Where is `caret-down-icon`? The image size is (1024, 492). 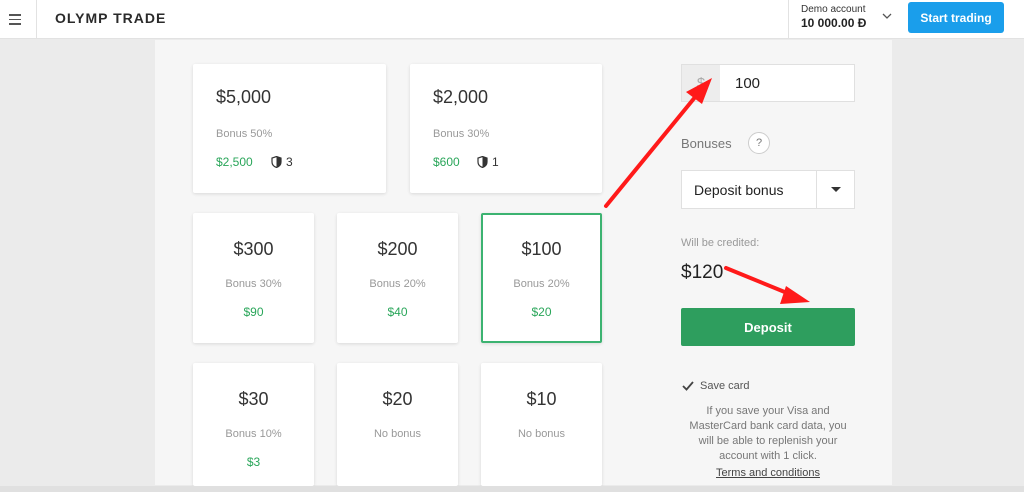 caret-down-icon is located at coordinates (836, 189).